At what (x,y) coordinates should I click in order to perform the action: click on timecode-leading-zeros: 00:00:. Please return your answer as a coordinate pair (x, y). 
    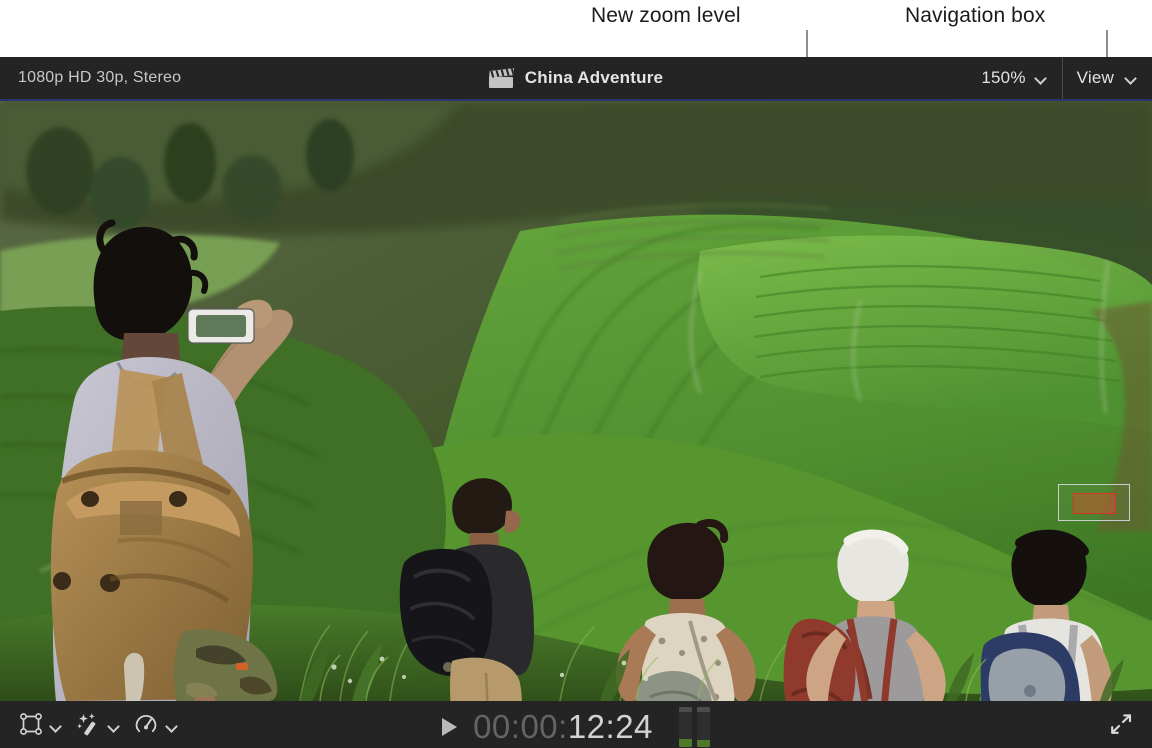
    Looking at the image, I should click on (520, 726).